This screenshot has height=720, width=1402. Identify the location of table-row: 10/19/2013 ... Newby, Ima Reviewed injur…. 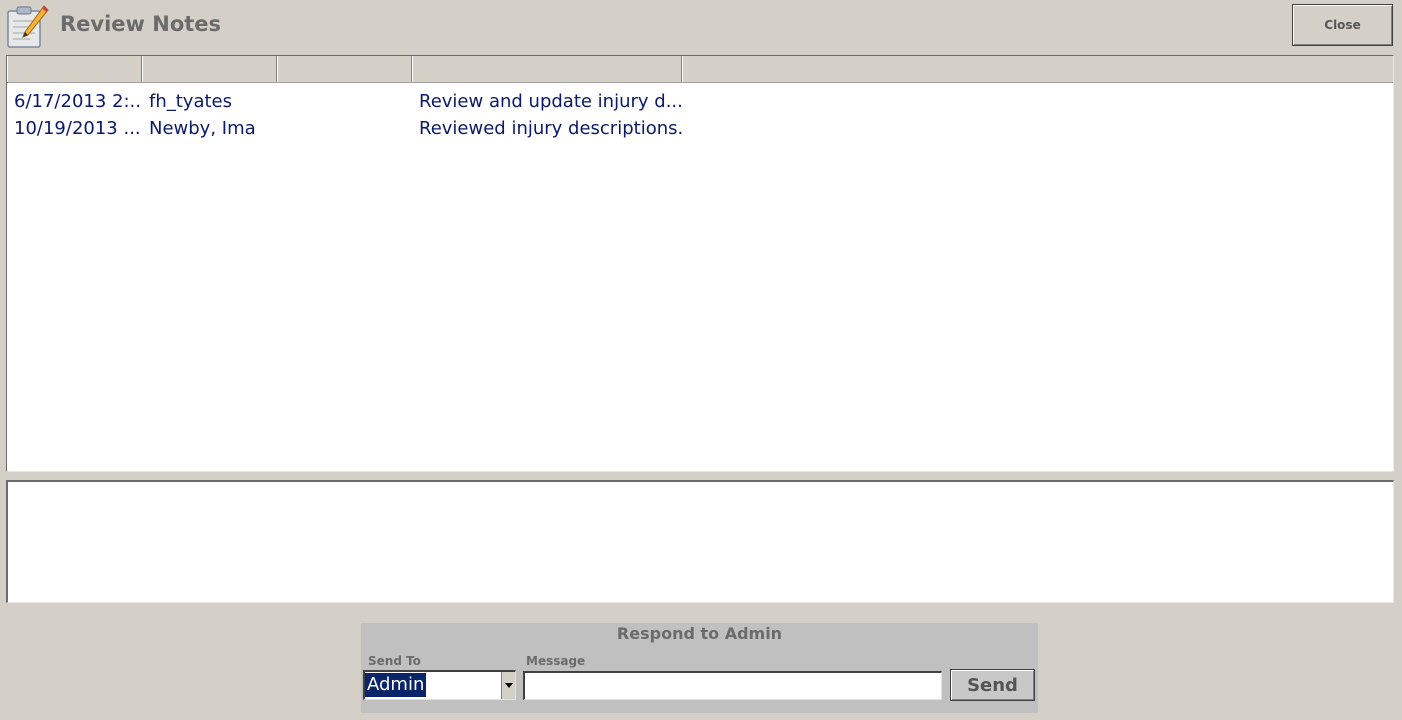
(700, 128).